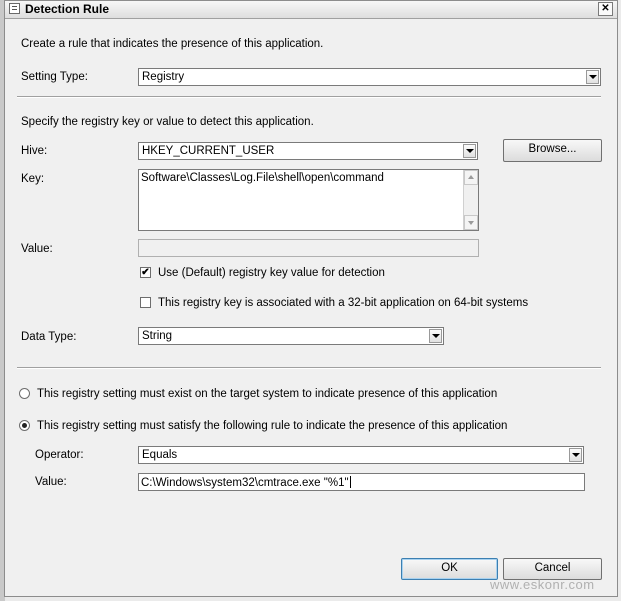 The height and width of the screenshot is (601, 621). Describe the element at coordinates (67, 9) in the screenshot. I see `dialog-title: Detection Rule` at that location.